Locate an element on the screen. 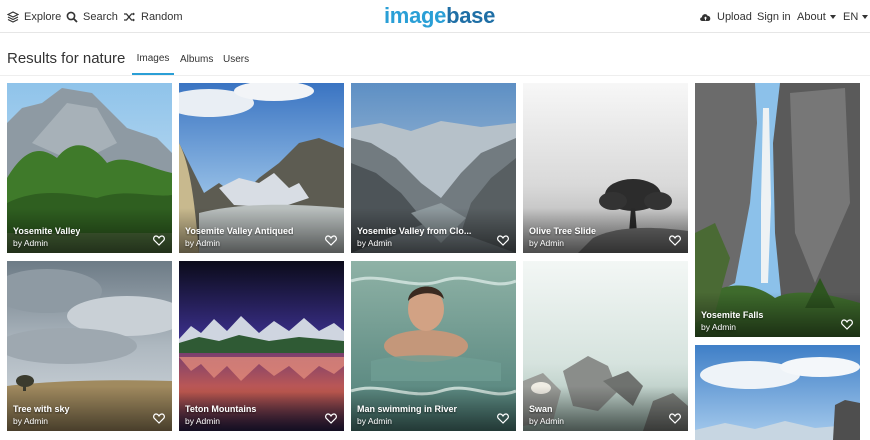 The width and height of the screenshot is (870, 440). explore-link: Explore is located at coordinates (34, 16).